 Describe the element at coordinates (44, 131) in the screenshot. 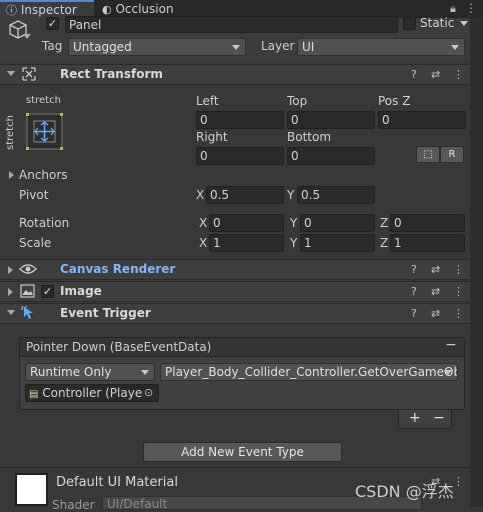

I see `anchor-preset-button` at that location.